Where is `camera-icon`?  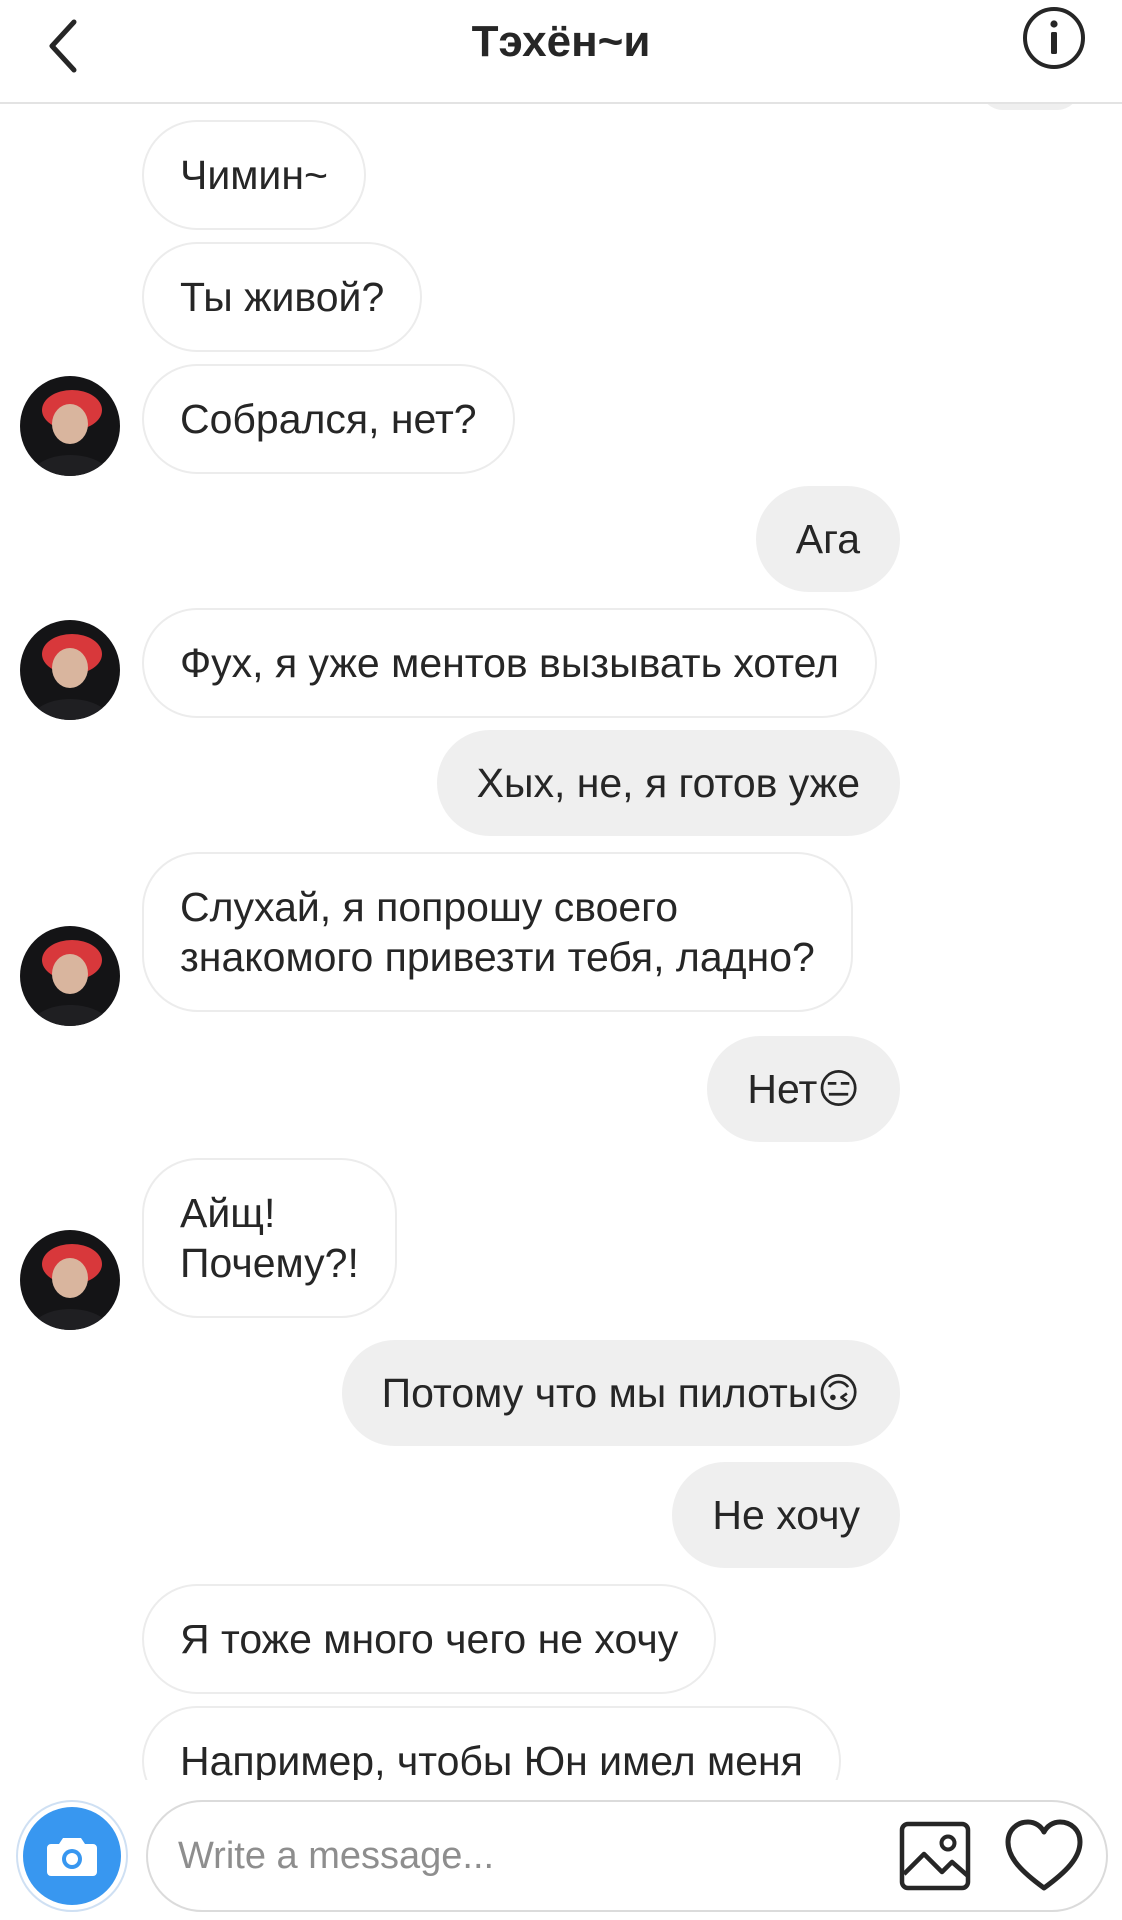
camera-icon is located at coordinates (72, 1857).